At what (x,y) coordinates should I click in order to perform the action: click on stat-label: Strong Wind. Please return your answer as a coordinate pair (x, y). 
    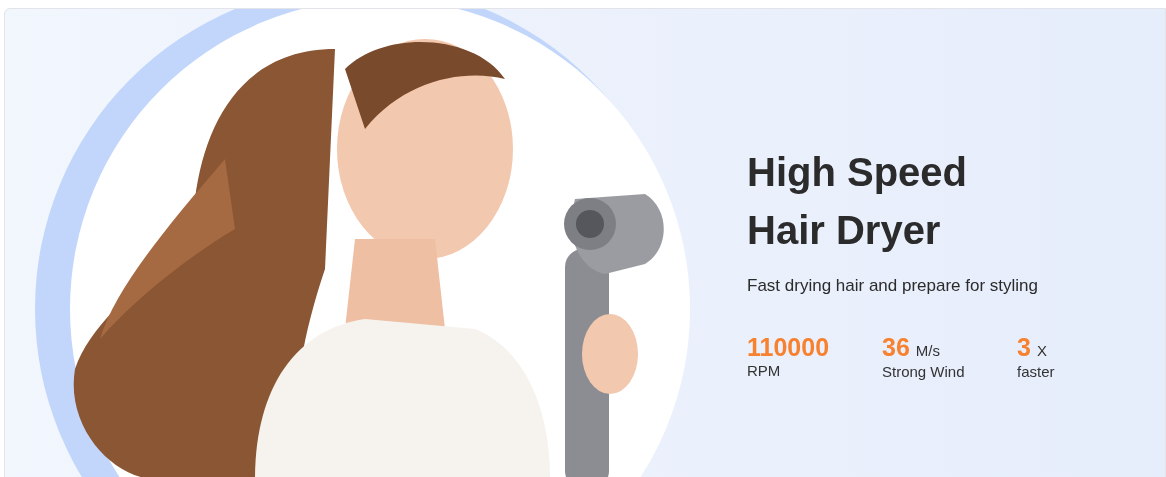
    Looking at the image, I should click on (924, 372).